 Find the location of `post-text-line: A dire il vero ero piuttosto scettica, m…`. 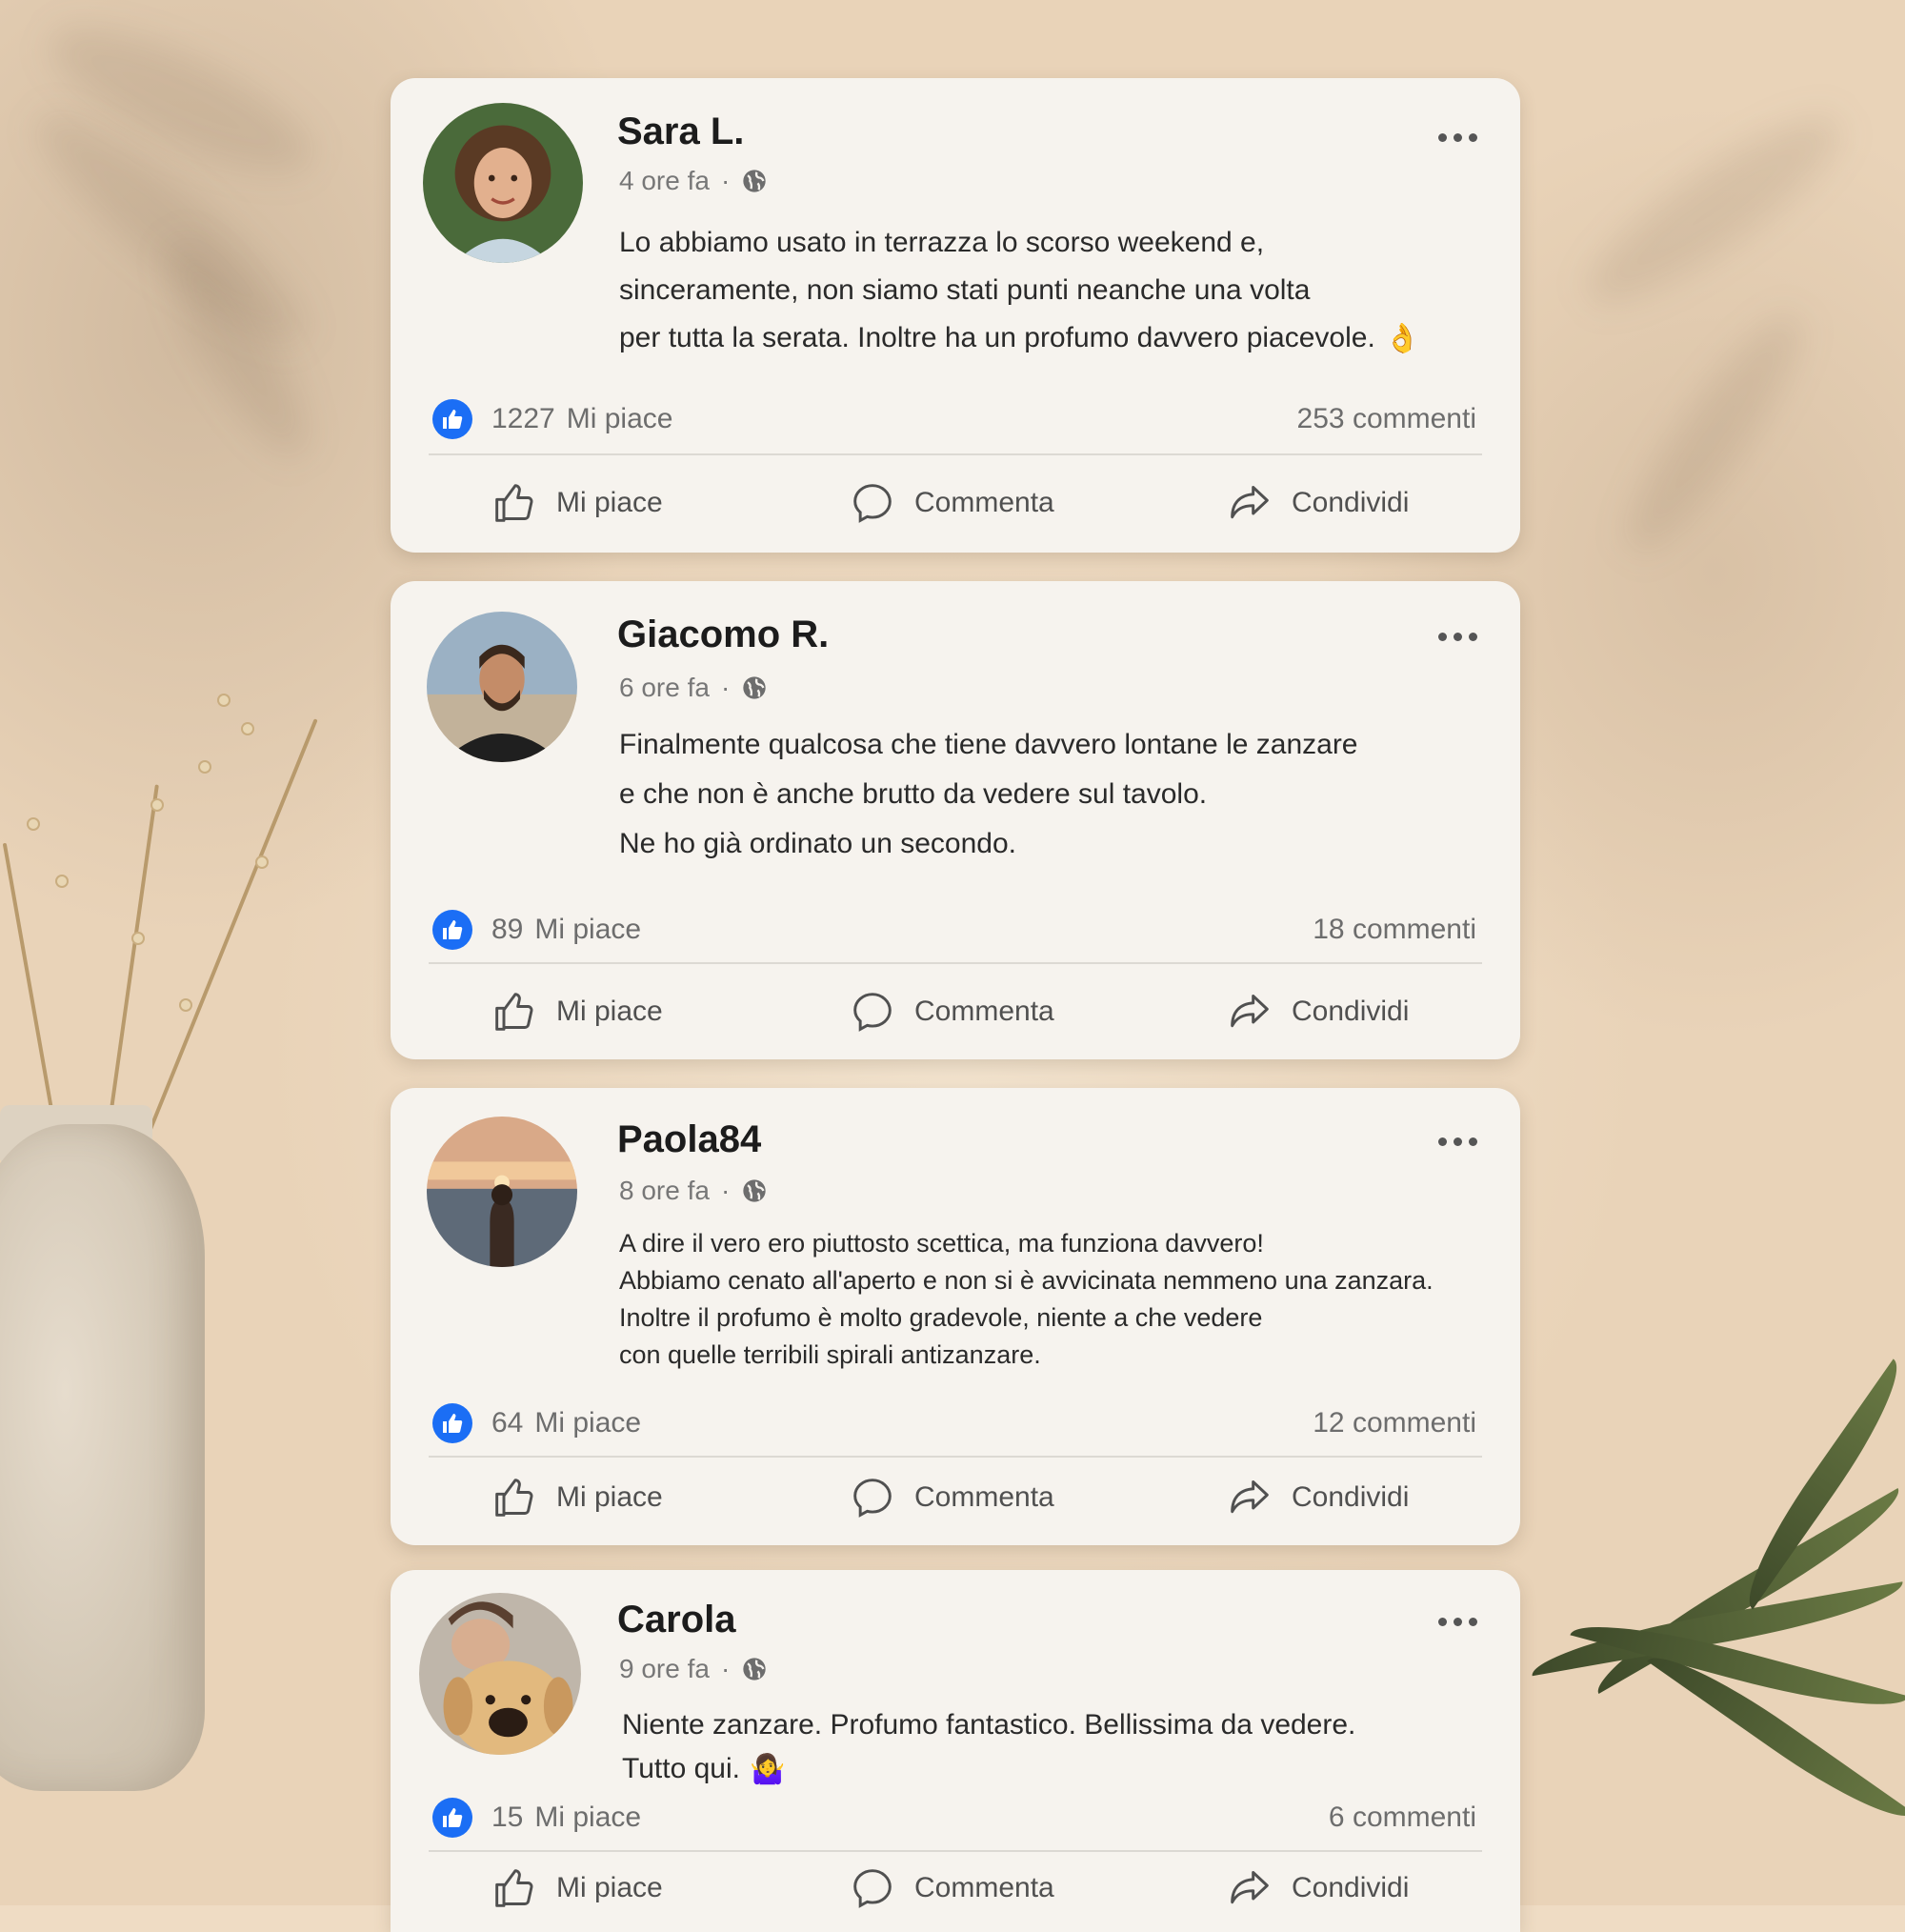

post-text-line: A dire il vero ero piuttosto scettica, m… is located at coordinates (941, 1243).